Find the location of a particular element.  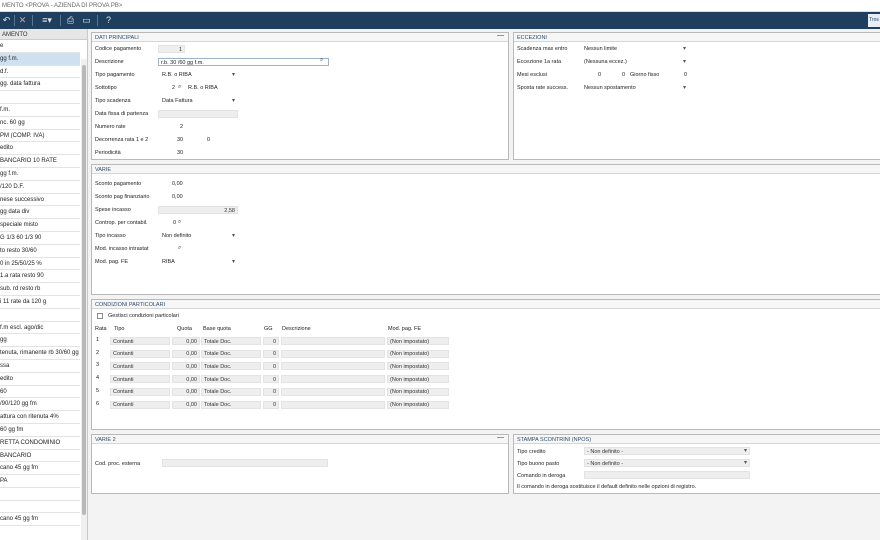

sidebar-item: e is located at coordinates (40, 46).